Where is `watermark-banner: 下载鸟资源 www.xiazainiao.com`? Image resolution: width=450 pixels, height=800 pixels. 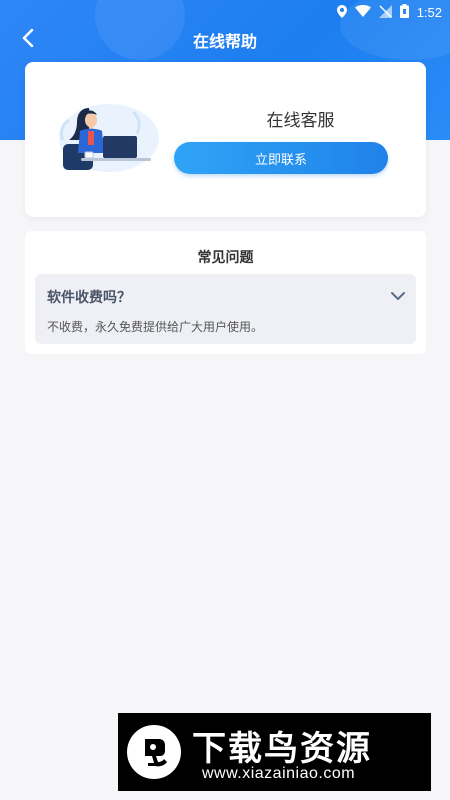
watermark-banner: 下载鸟资源 www.xiazainiao.com is located at coordinates (274, 752).